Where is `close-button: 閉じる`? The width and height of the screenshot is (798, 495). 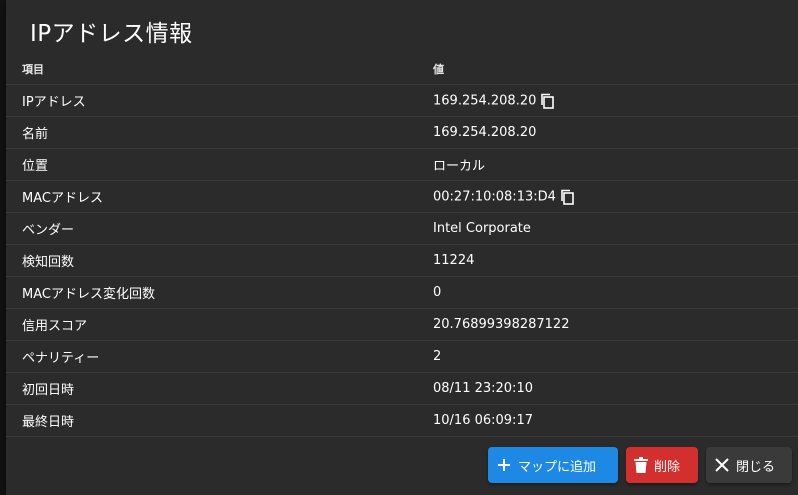 close-button: 閉じる is located at coordinates (749, 465).